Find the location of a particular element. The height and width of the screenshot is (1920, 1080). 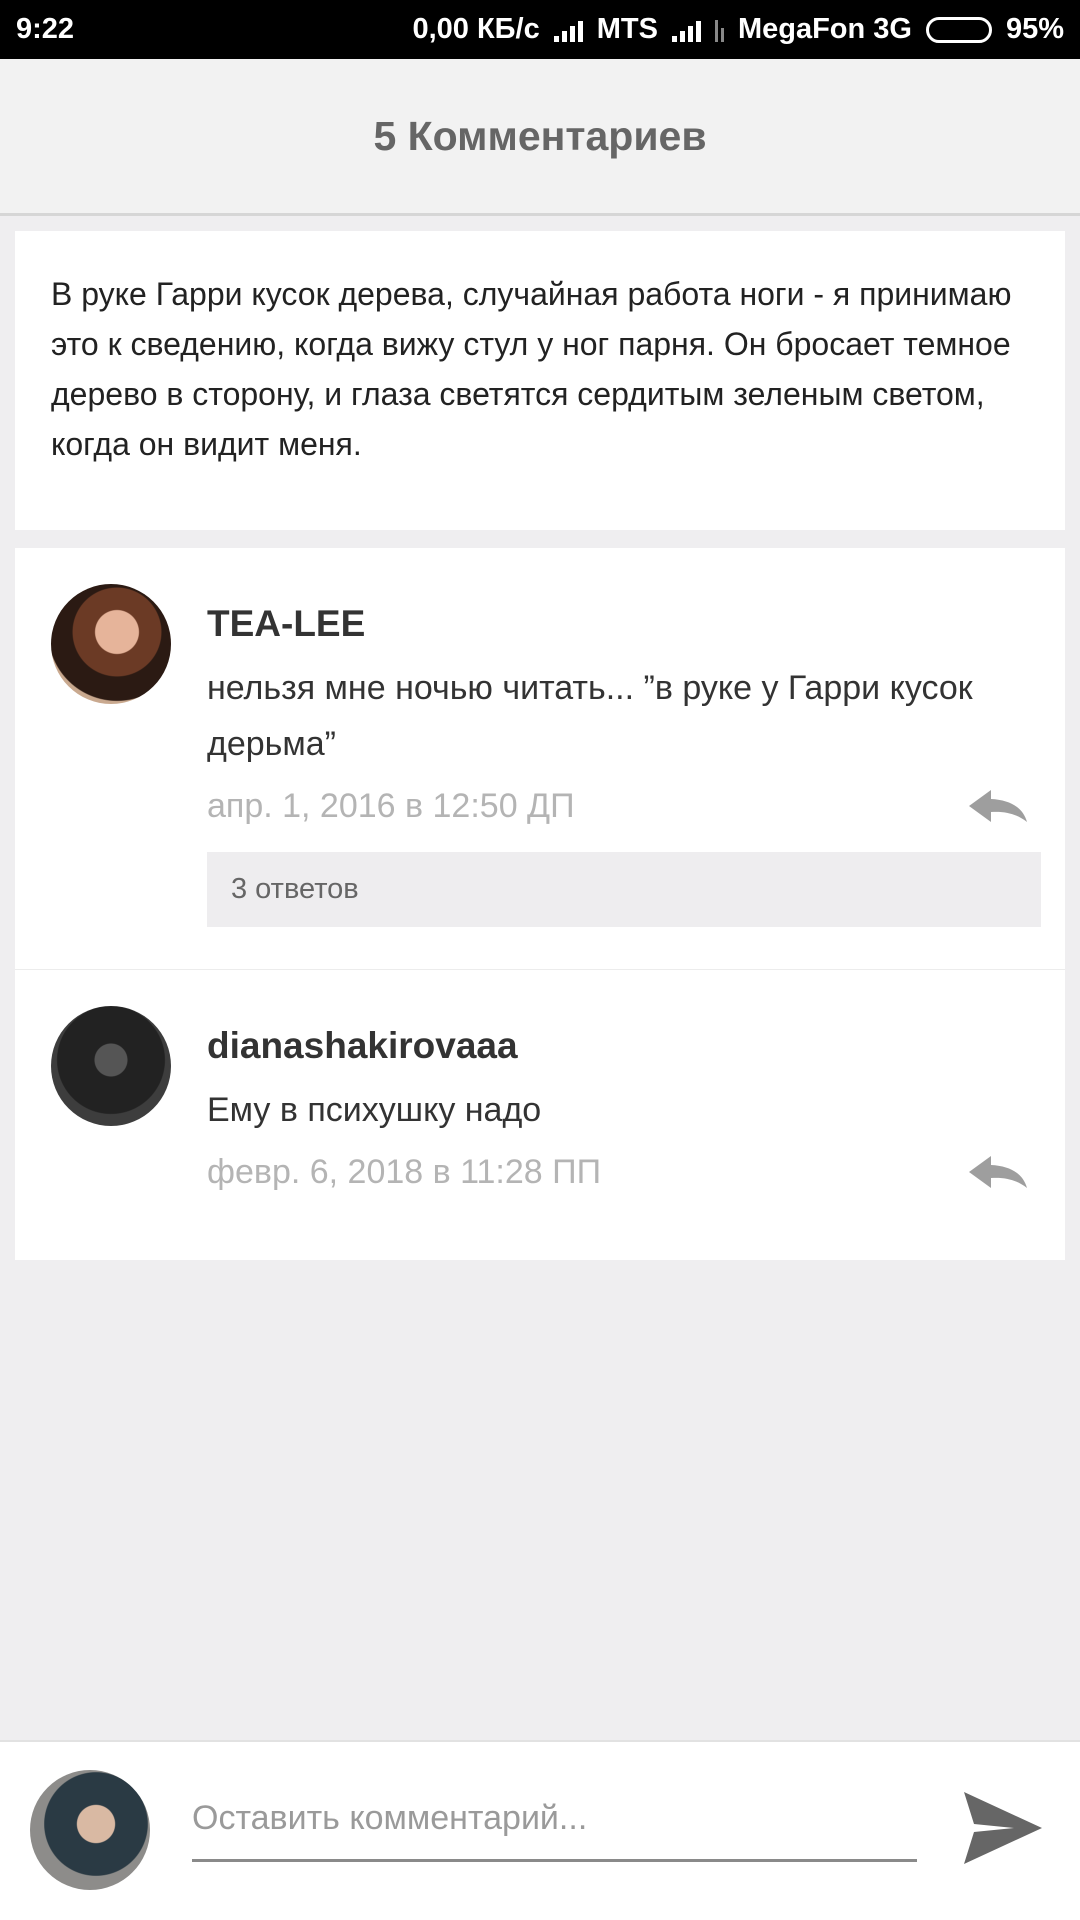

status-battery: 95% is located at coordinates (1034, 29).